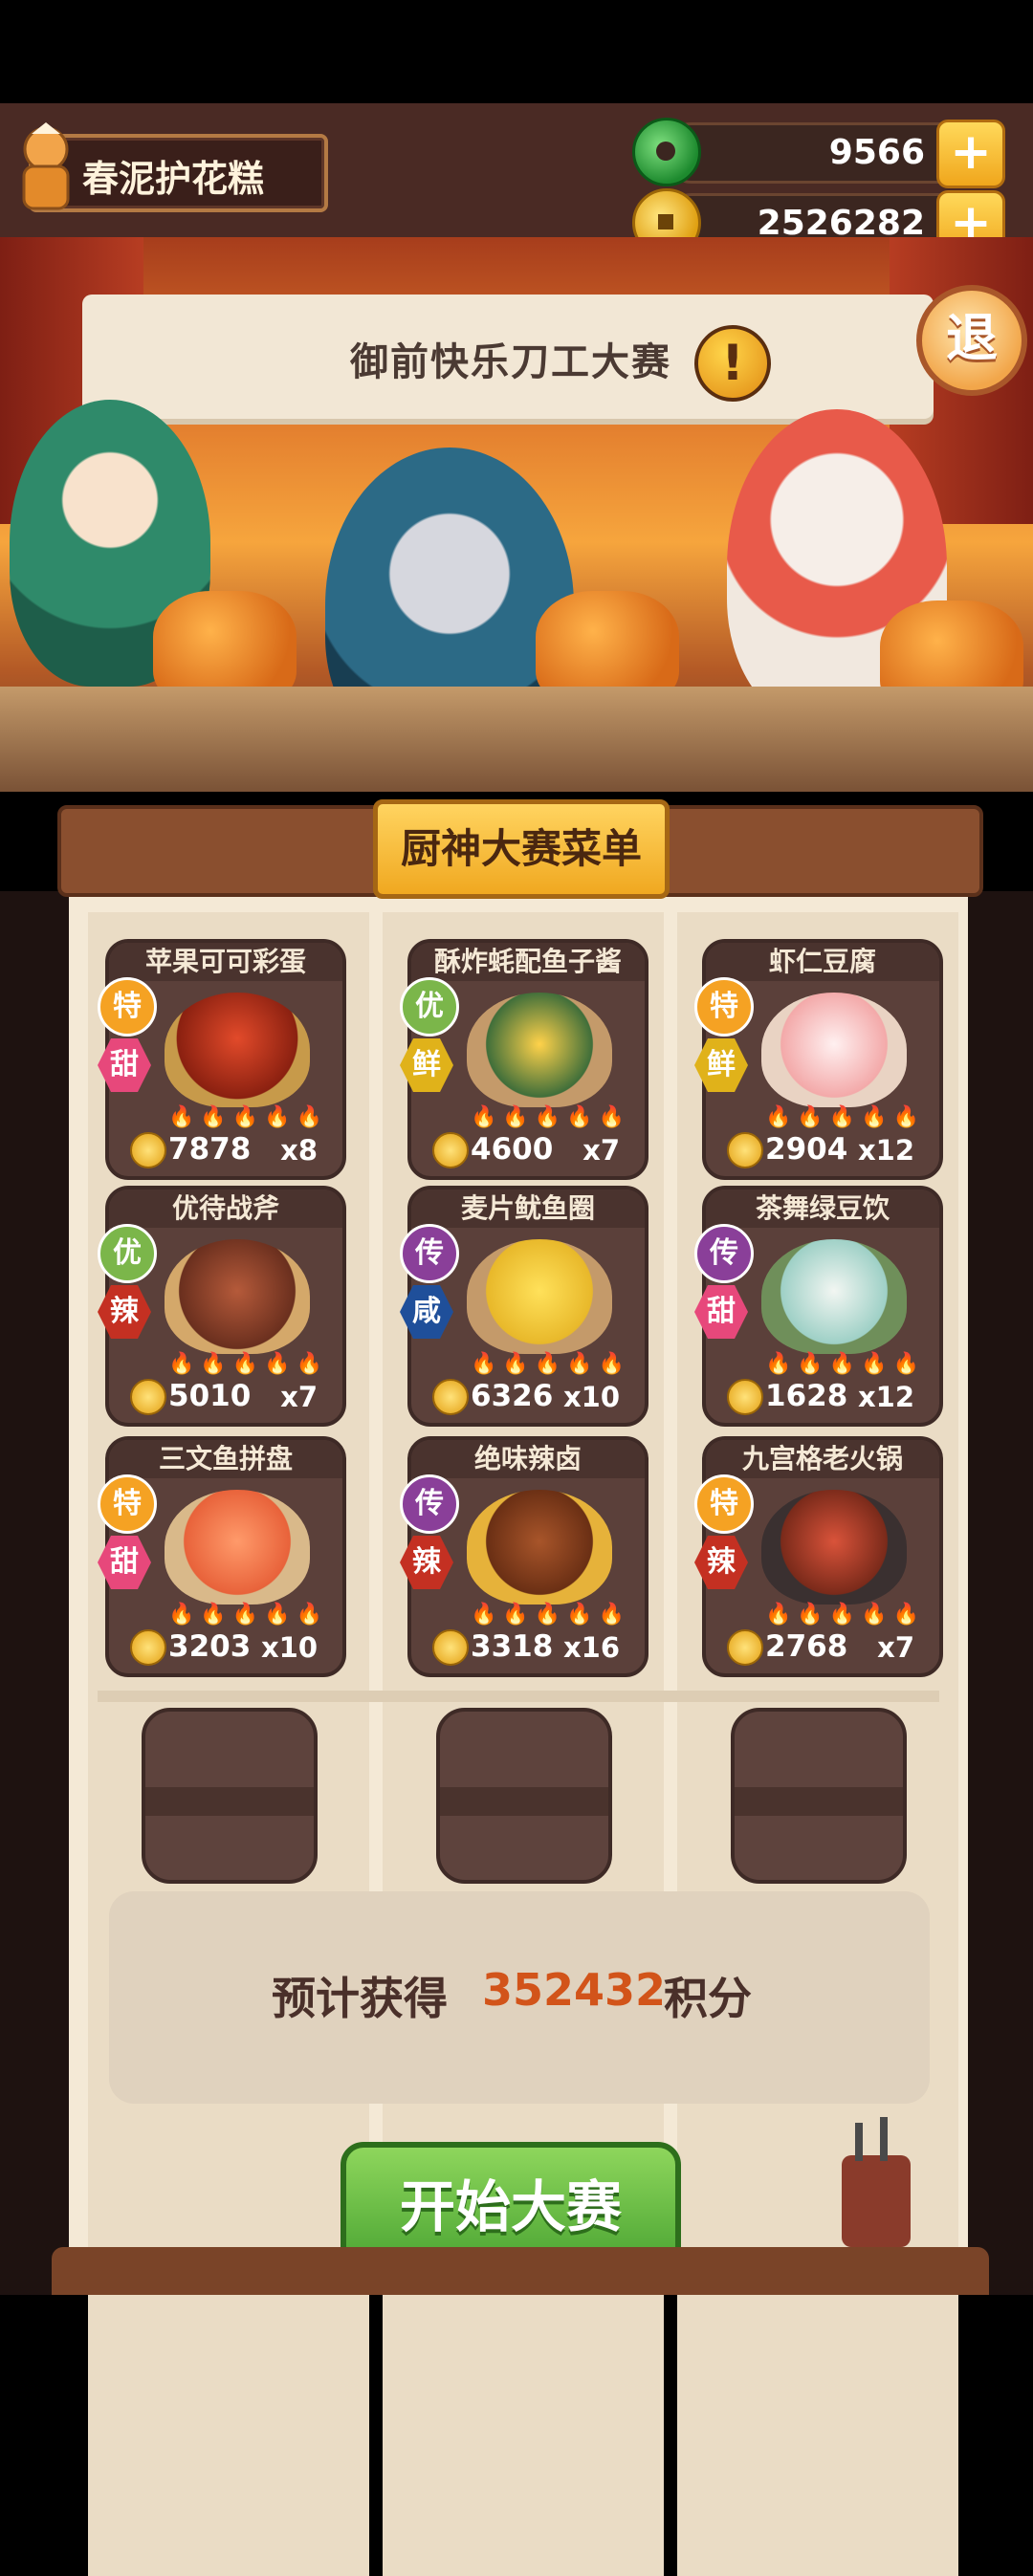  What do you see at coordinates (524, 1556) in the screenshot?
I see `dish-card: 绝味辣卤 传 辣 🔥🔥🔥🔥🔥 3318 x16` at bounding box center [524, 1556].